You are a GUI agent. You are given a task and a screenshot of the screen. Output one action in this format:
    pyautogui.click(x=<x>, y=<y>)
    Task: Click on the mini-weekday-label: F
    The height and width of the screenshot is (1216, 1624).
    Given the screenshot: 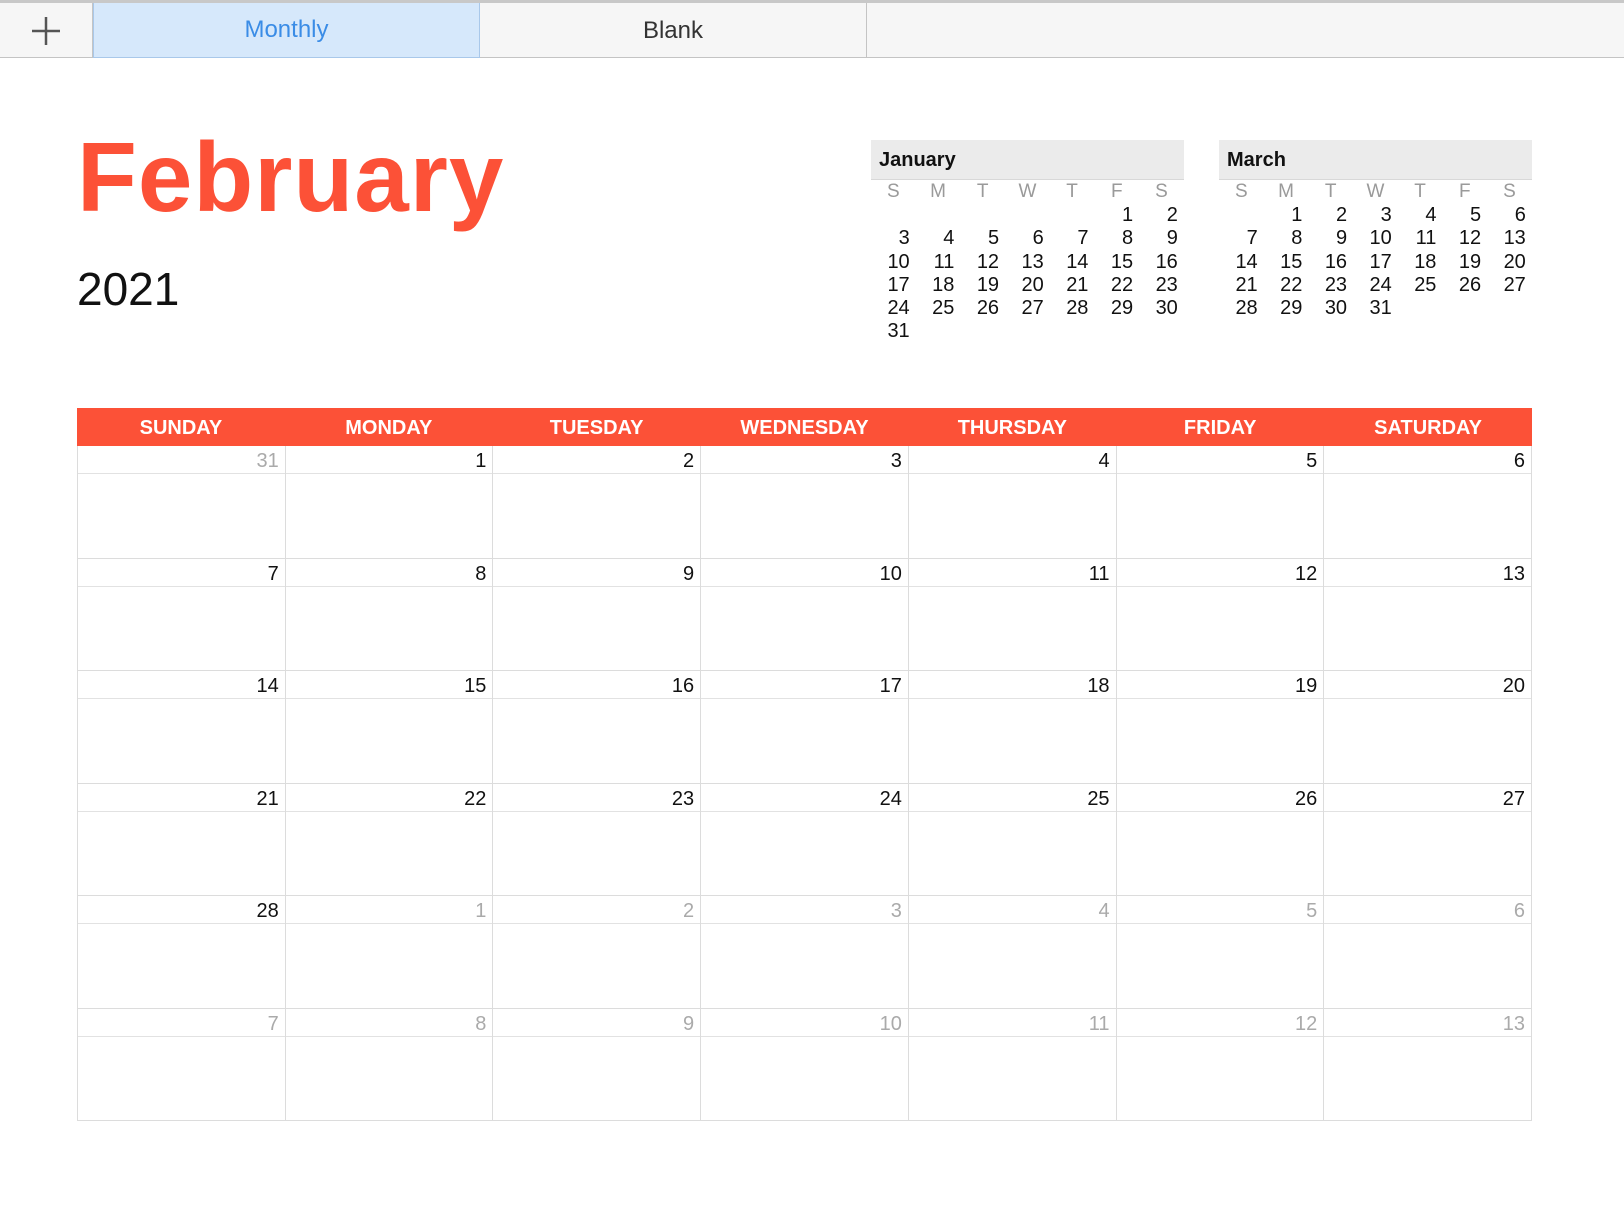 What is the action you would take?
    pyautogui.click(x=1116, y=191)
    